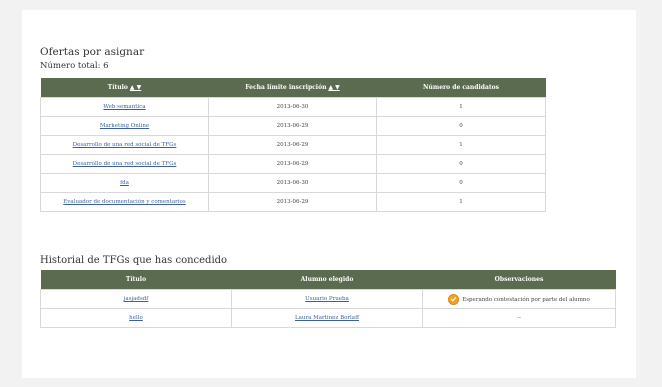 The image size is (662, 387). Describe the element at coordinates (124, 88) in the screenshot. I see `offers-col-title: Título ▲ ▼` at that location.